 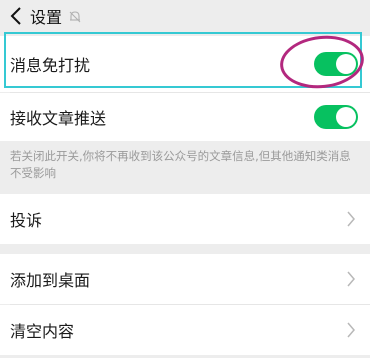 I want to click on setting-row-receive-articles: 接收文章推送, so click(x=185, y=117).